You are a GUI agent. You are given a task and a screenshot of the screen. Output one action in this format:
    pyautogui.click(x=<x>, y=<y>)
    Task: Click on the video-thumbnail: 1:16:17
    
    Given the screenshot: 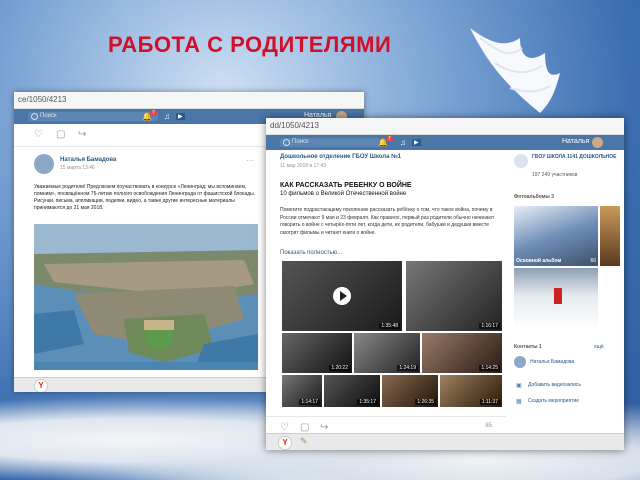 What is the action you would take?
    pyautogui.click(x=454, y=296)
    